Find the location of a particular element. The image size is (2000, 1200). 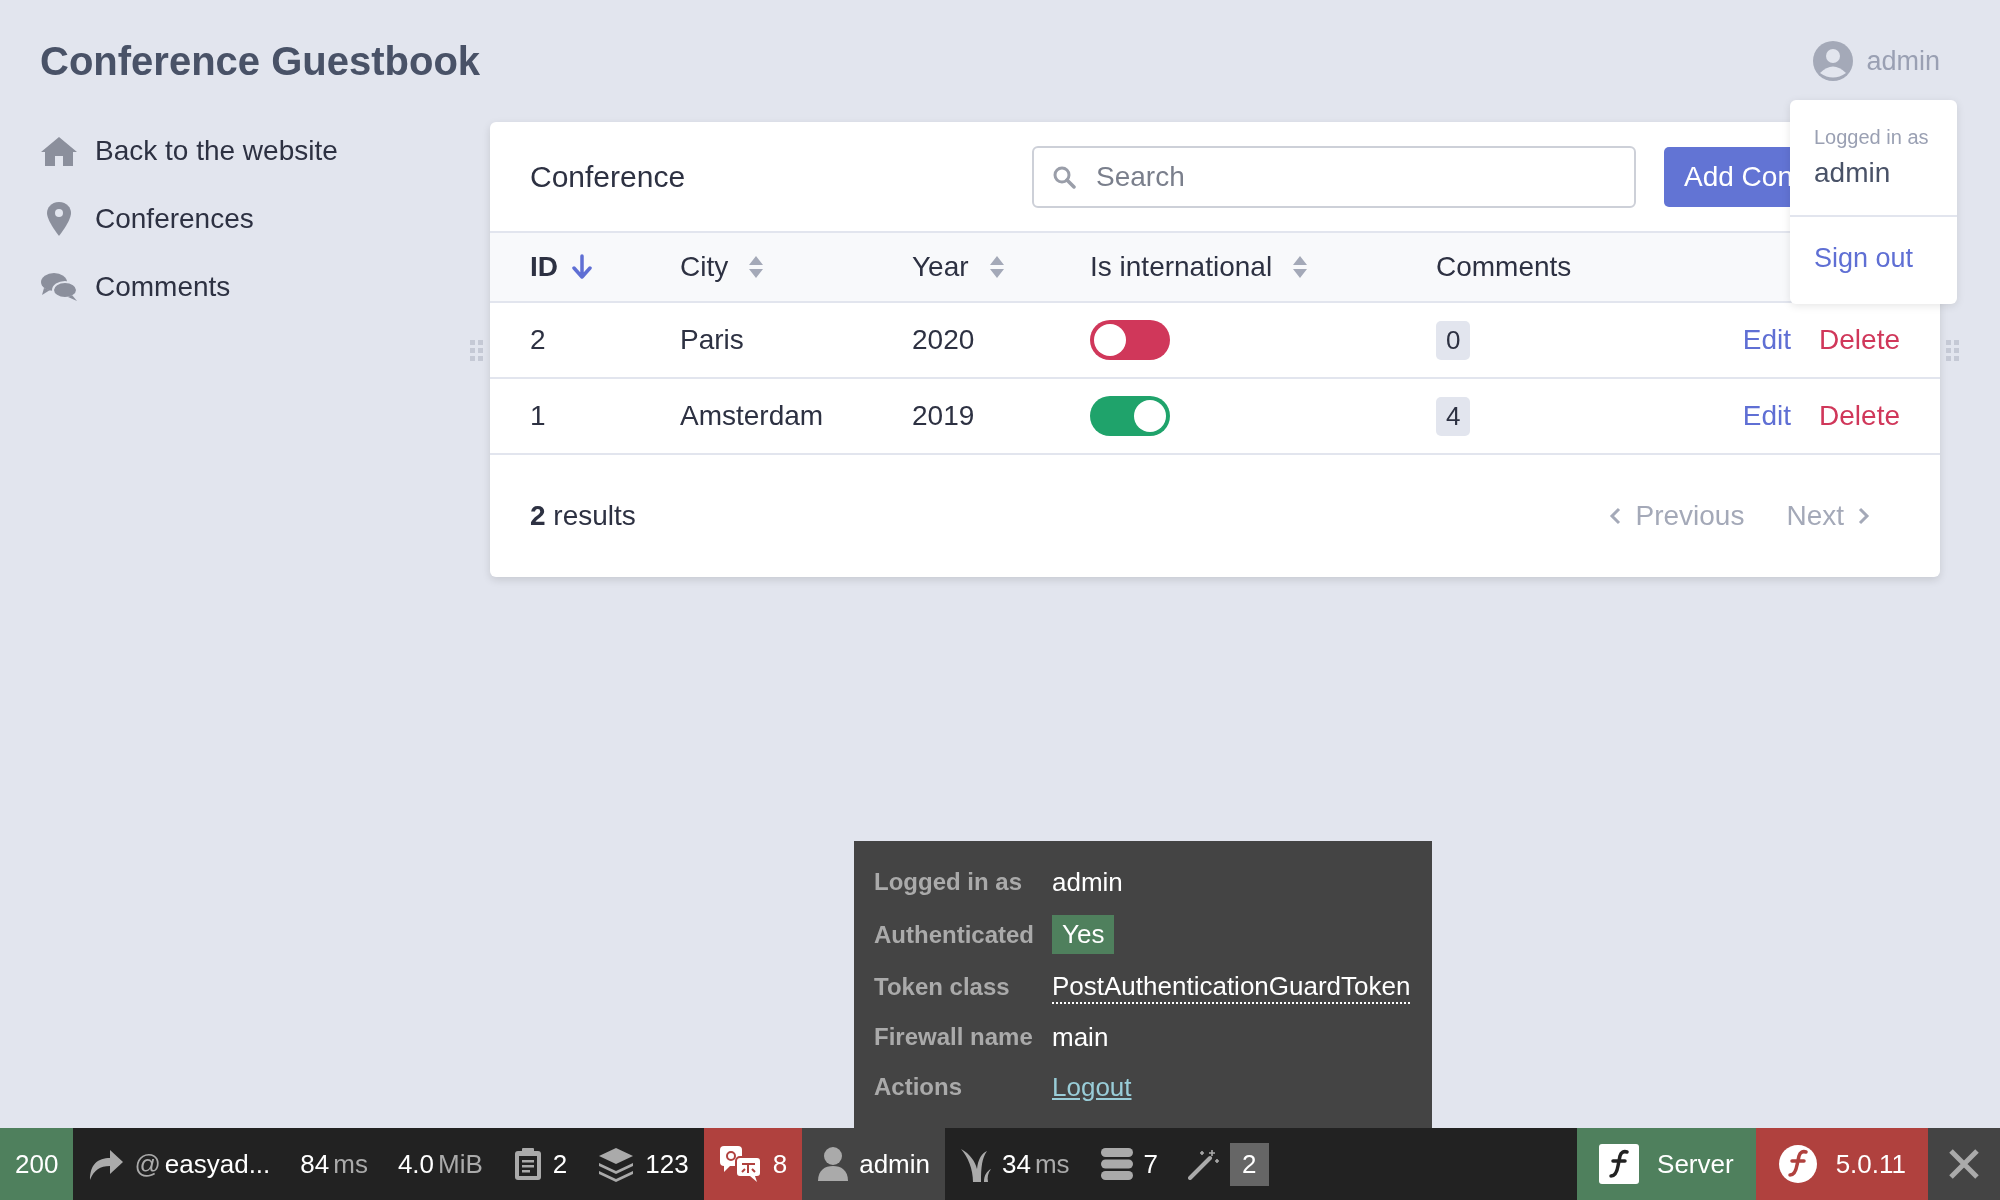

info-label: Authenticated is located at coordinates (954, 934).